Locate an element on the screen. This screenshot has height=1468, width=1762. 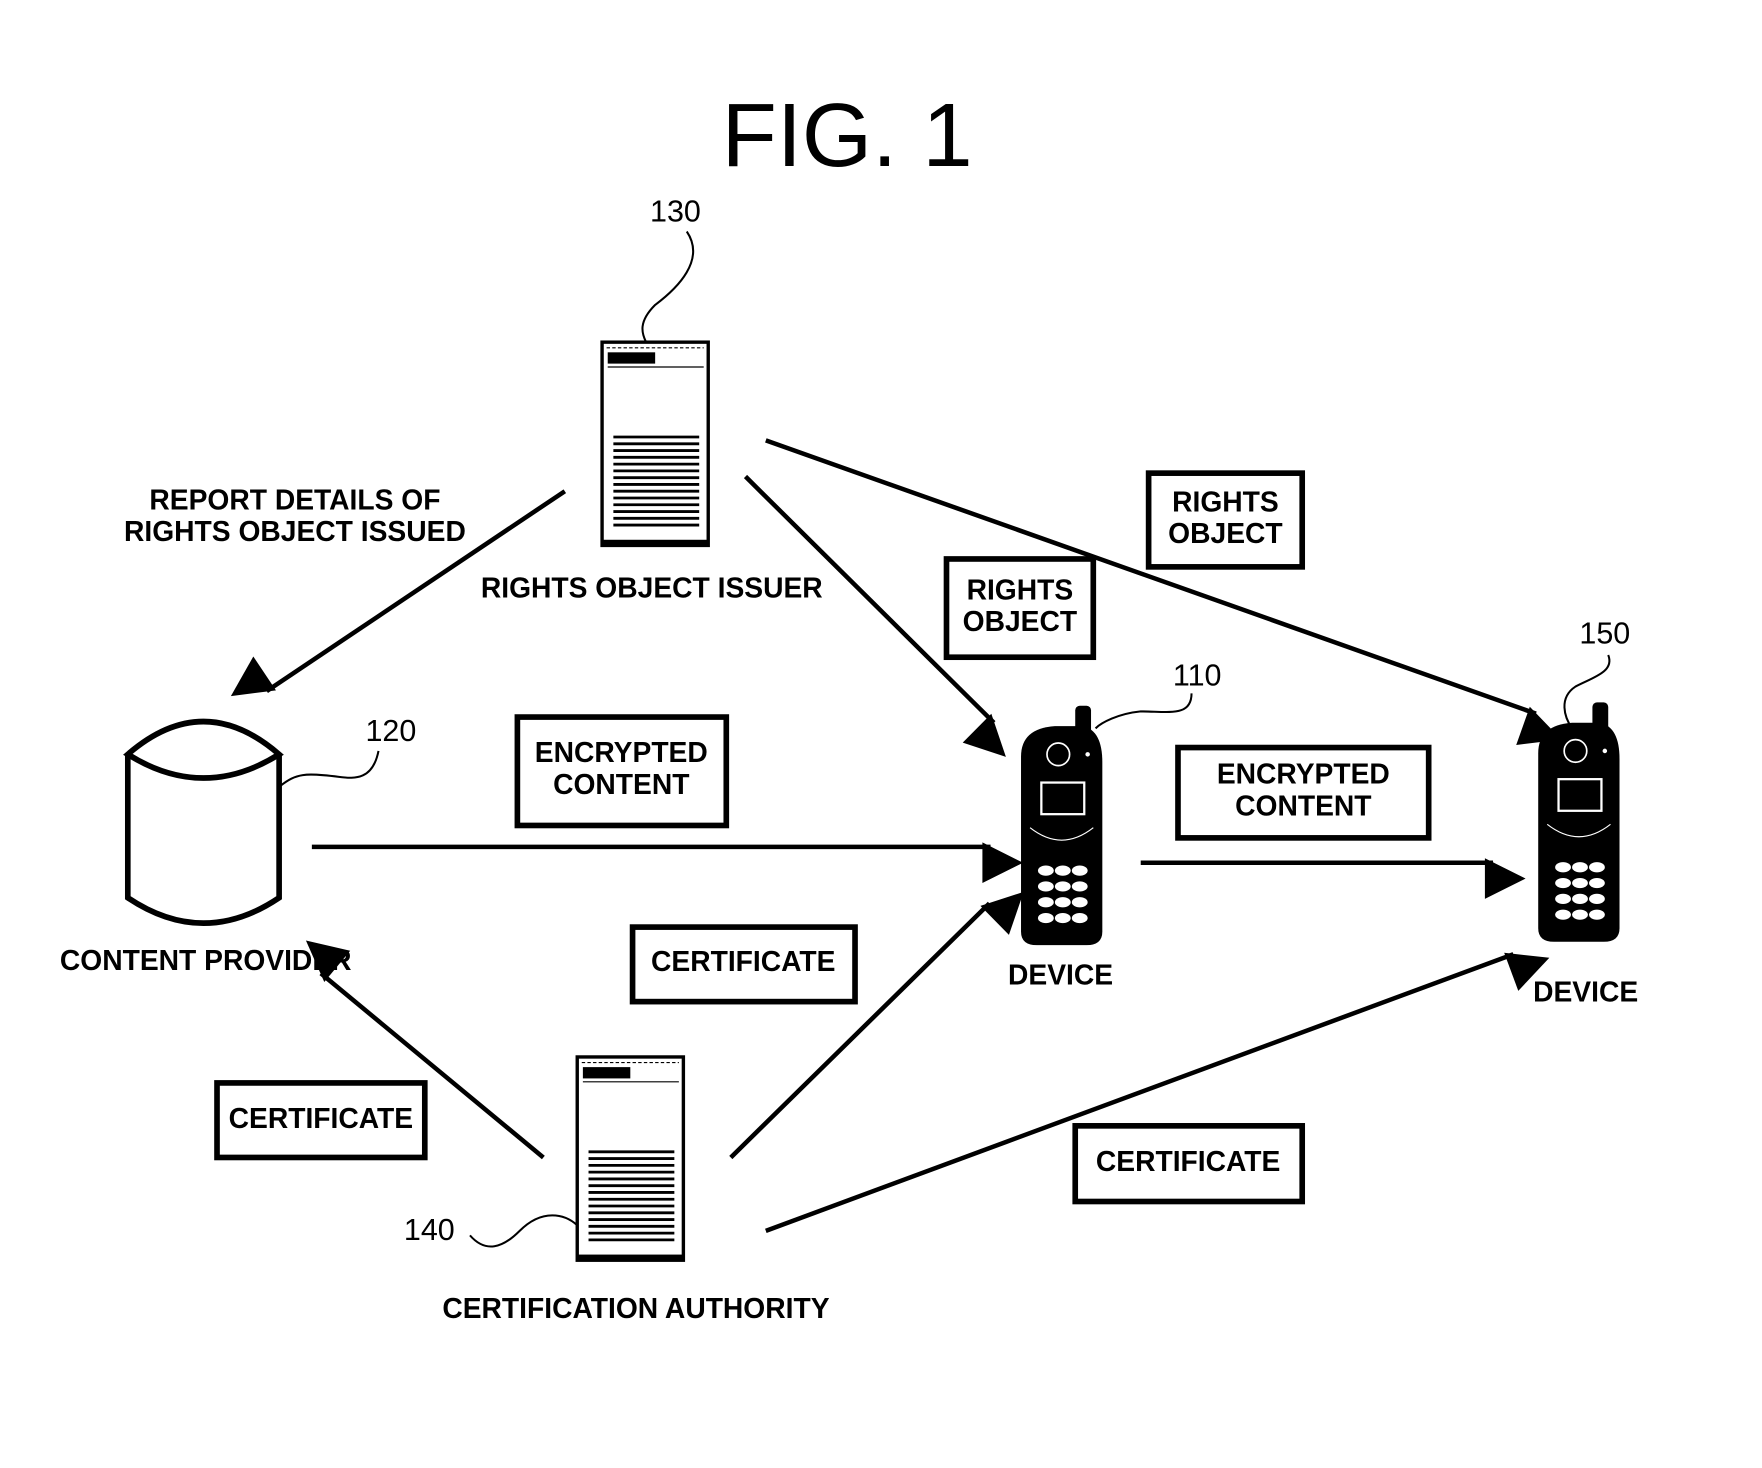
ref-120: 120 is located at coordinates (390, 731).